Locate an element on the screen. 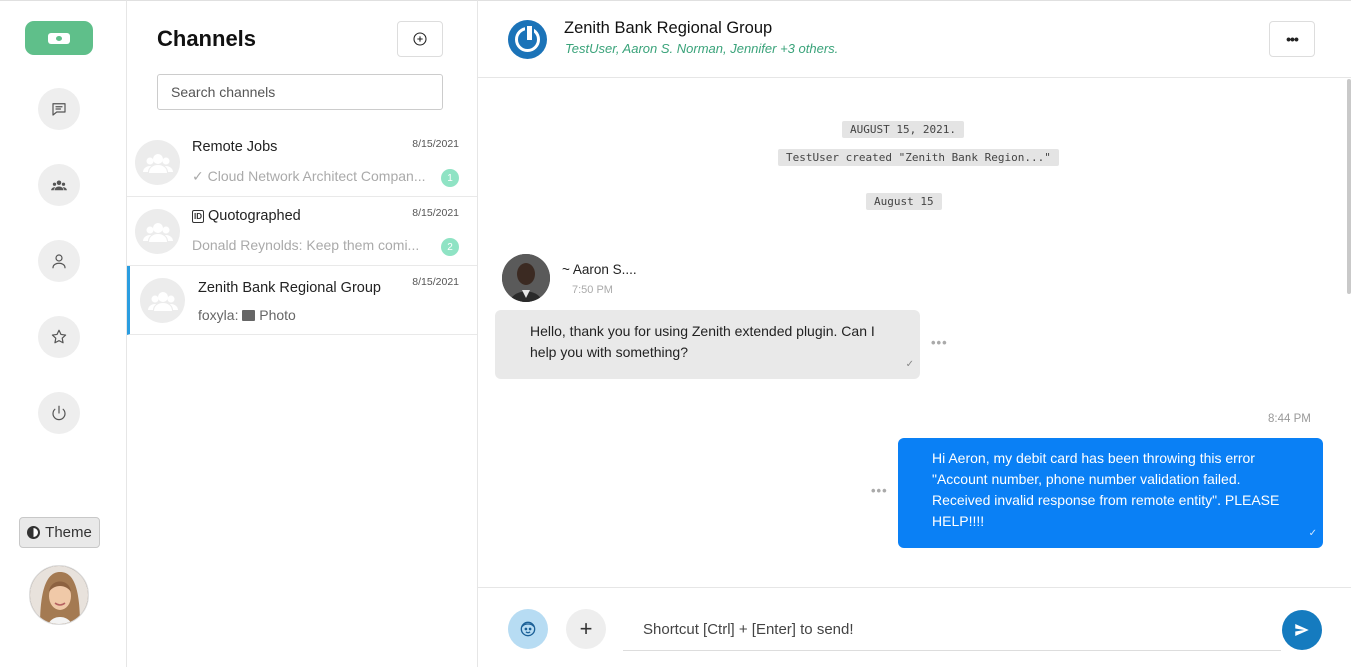 The height and width of the screenshot is (667, 1359). send-icon is located at coordinates (1302, 630).